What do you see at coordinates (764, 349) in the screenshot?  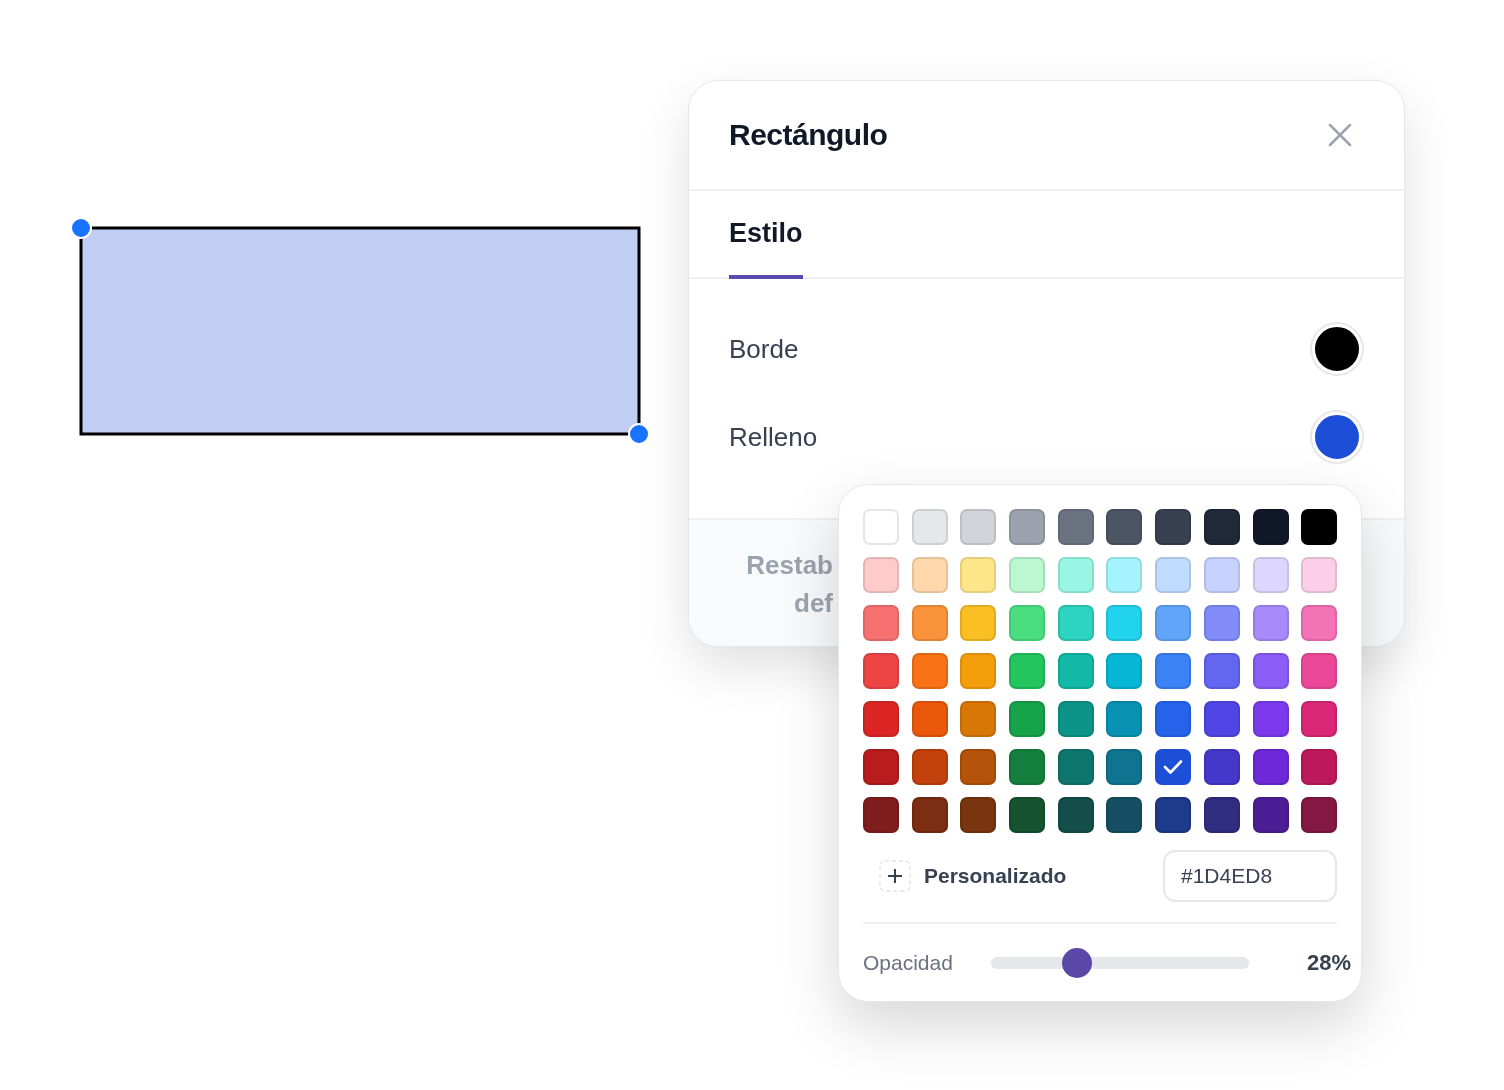 I see `field-label: Borde` at bounding box center [764, 349].